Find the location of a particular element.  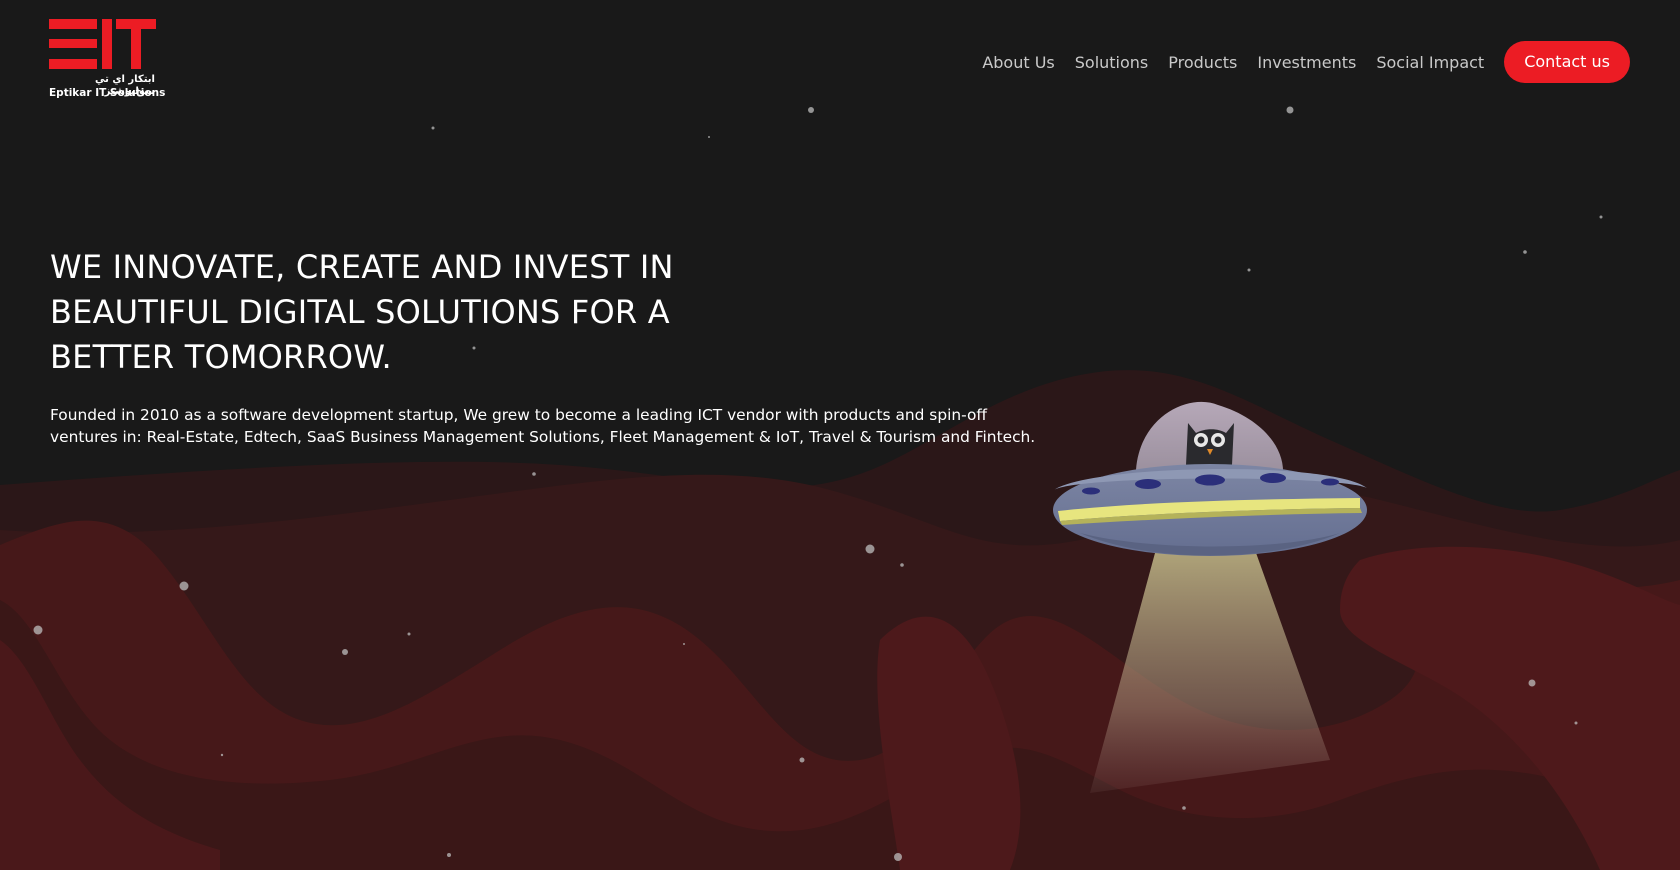

nav-item-about-us: About Us is located at coordinates (1018, 62).